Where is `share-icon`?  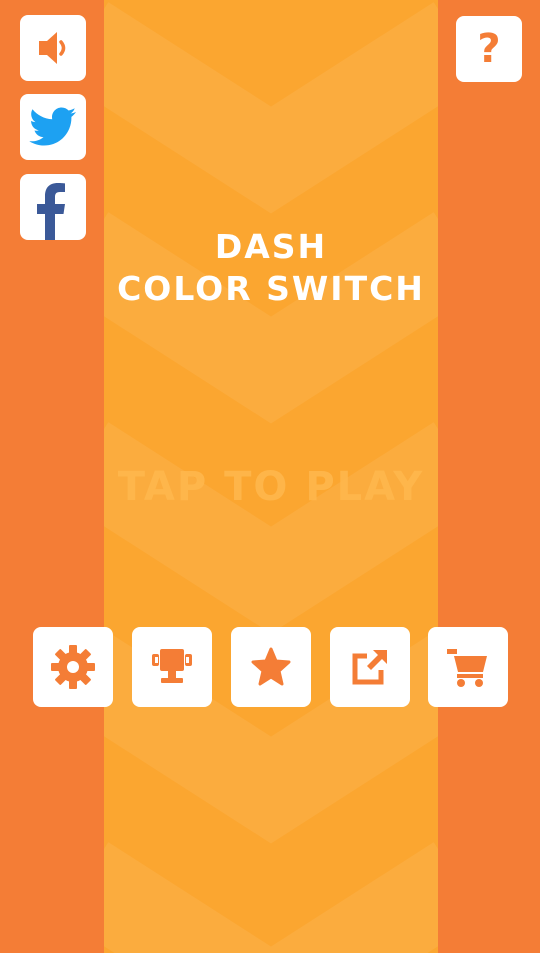 share-icon is located at coordinates (370, 667).